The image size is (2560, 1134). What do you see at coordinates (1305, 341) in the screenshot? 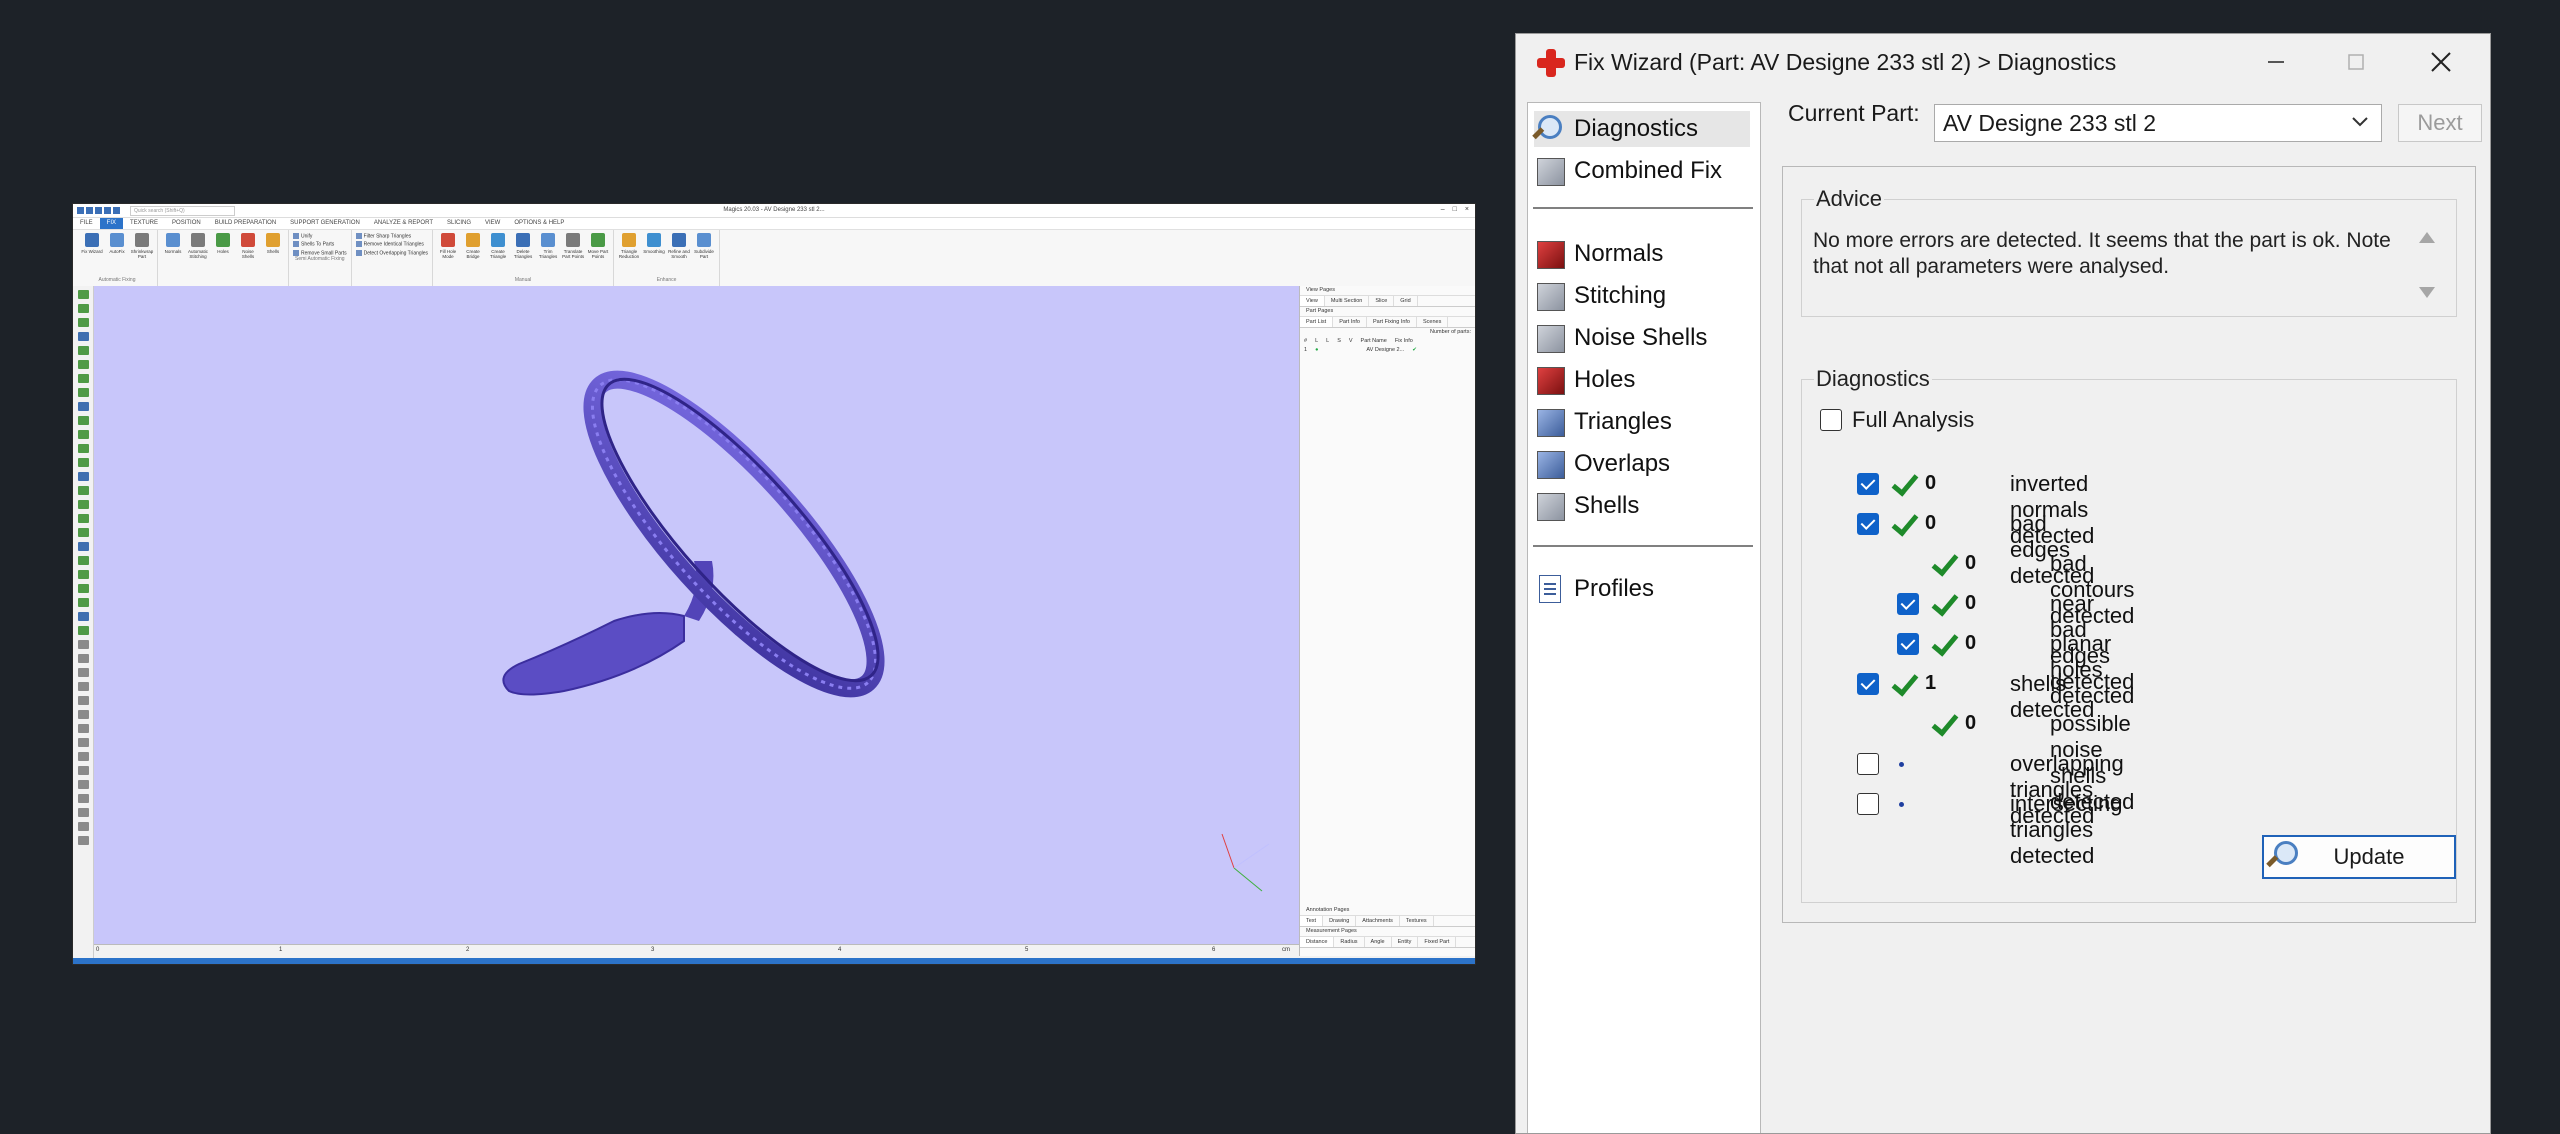
I see `part-list-column-header: #` at bounding box center [1305, 341].